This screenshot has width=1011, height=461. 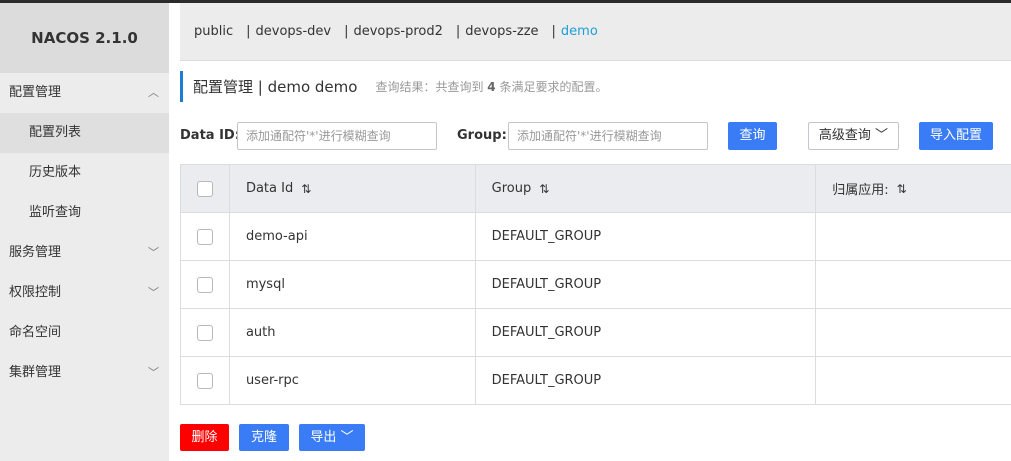 I want to click on hint-count: 4, so click(x=491, y=87).